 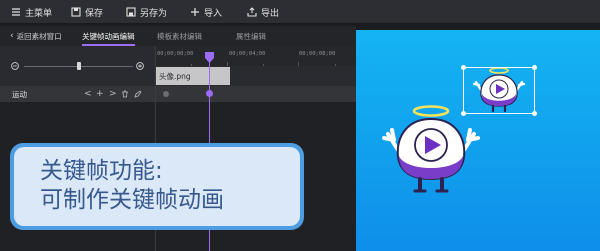 I want to click on save-button: 保存, so click(x=87, y=12).